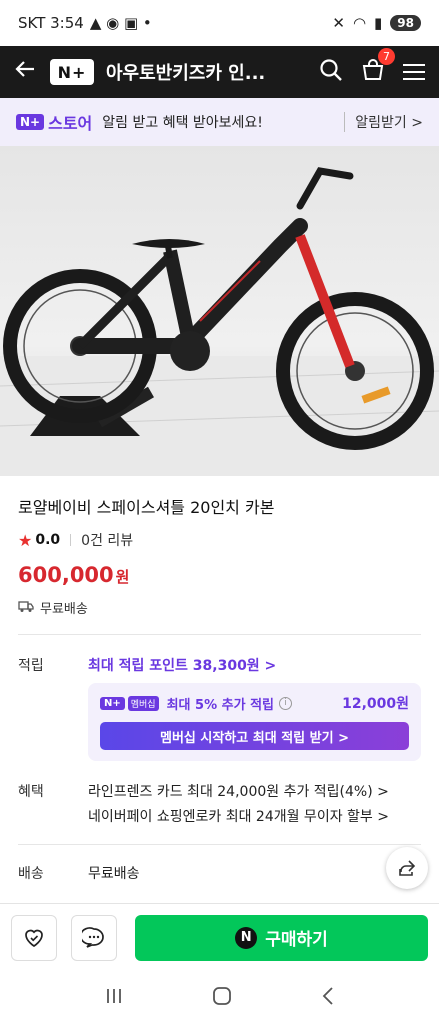 The height and width of the screenshot is (1024, 439). Describe the element at coordinates (120, 23) in the screenshot. I see `notification-icons: ▲ ◉ ▣ •` at that location.